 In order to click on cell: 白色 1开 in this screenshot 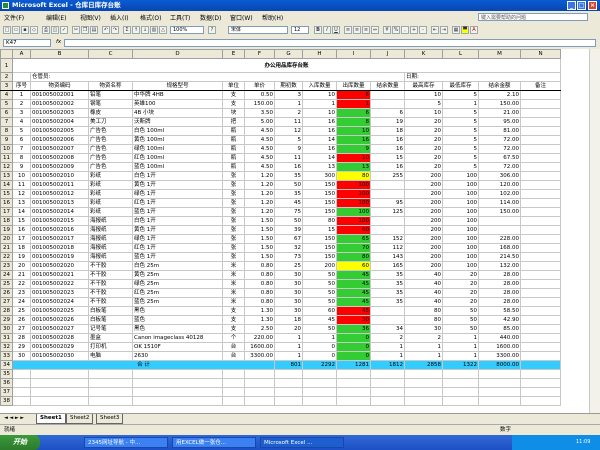, I will do `click(177, 176)`.